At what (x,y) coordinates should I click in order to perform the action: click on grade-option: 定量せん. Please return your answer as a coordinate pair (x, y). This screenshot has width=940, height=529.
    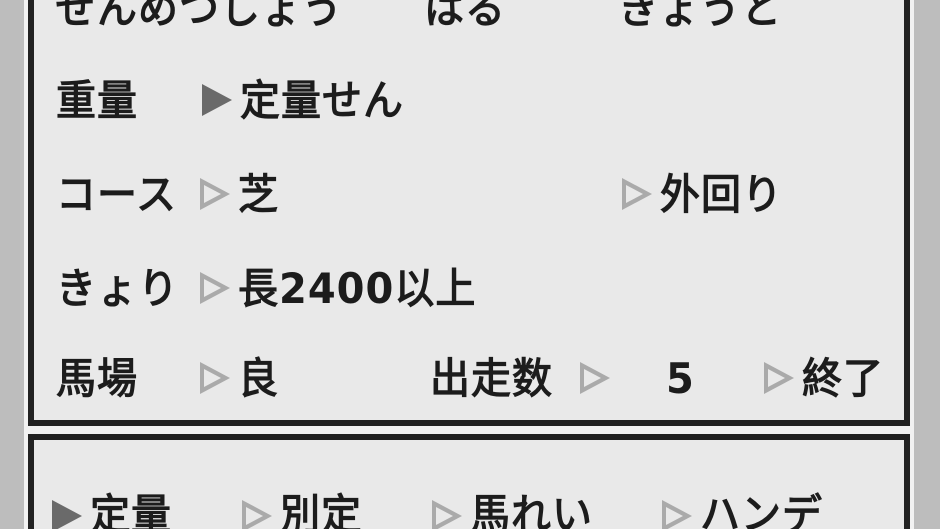
    Looking at the image, I should click on (322, 101).